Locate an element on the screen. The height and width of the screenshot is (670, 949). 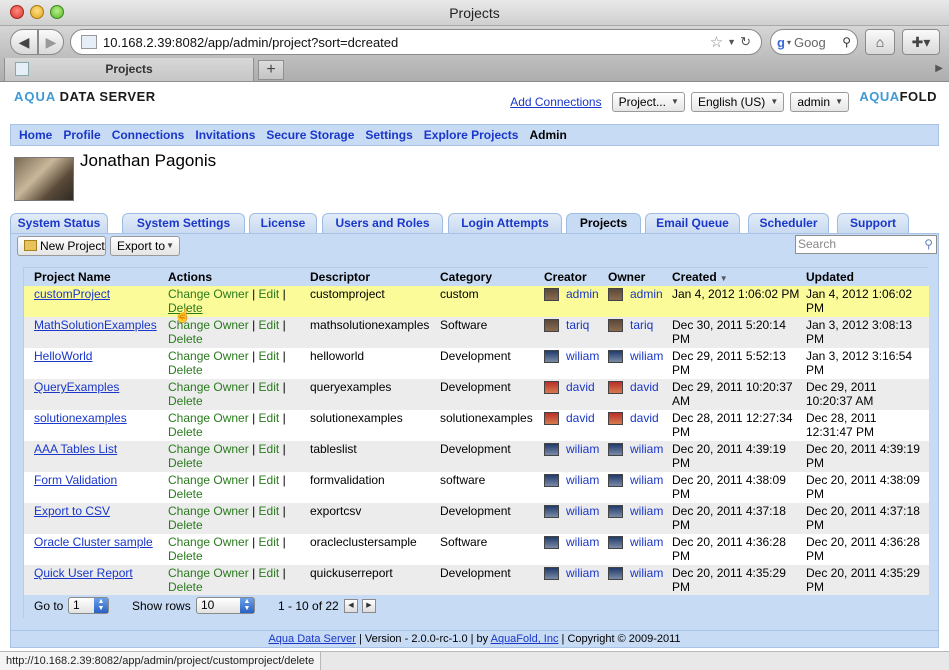
tab-system-status: System Status is located at coordinates (59, 223).